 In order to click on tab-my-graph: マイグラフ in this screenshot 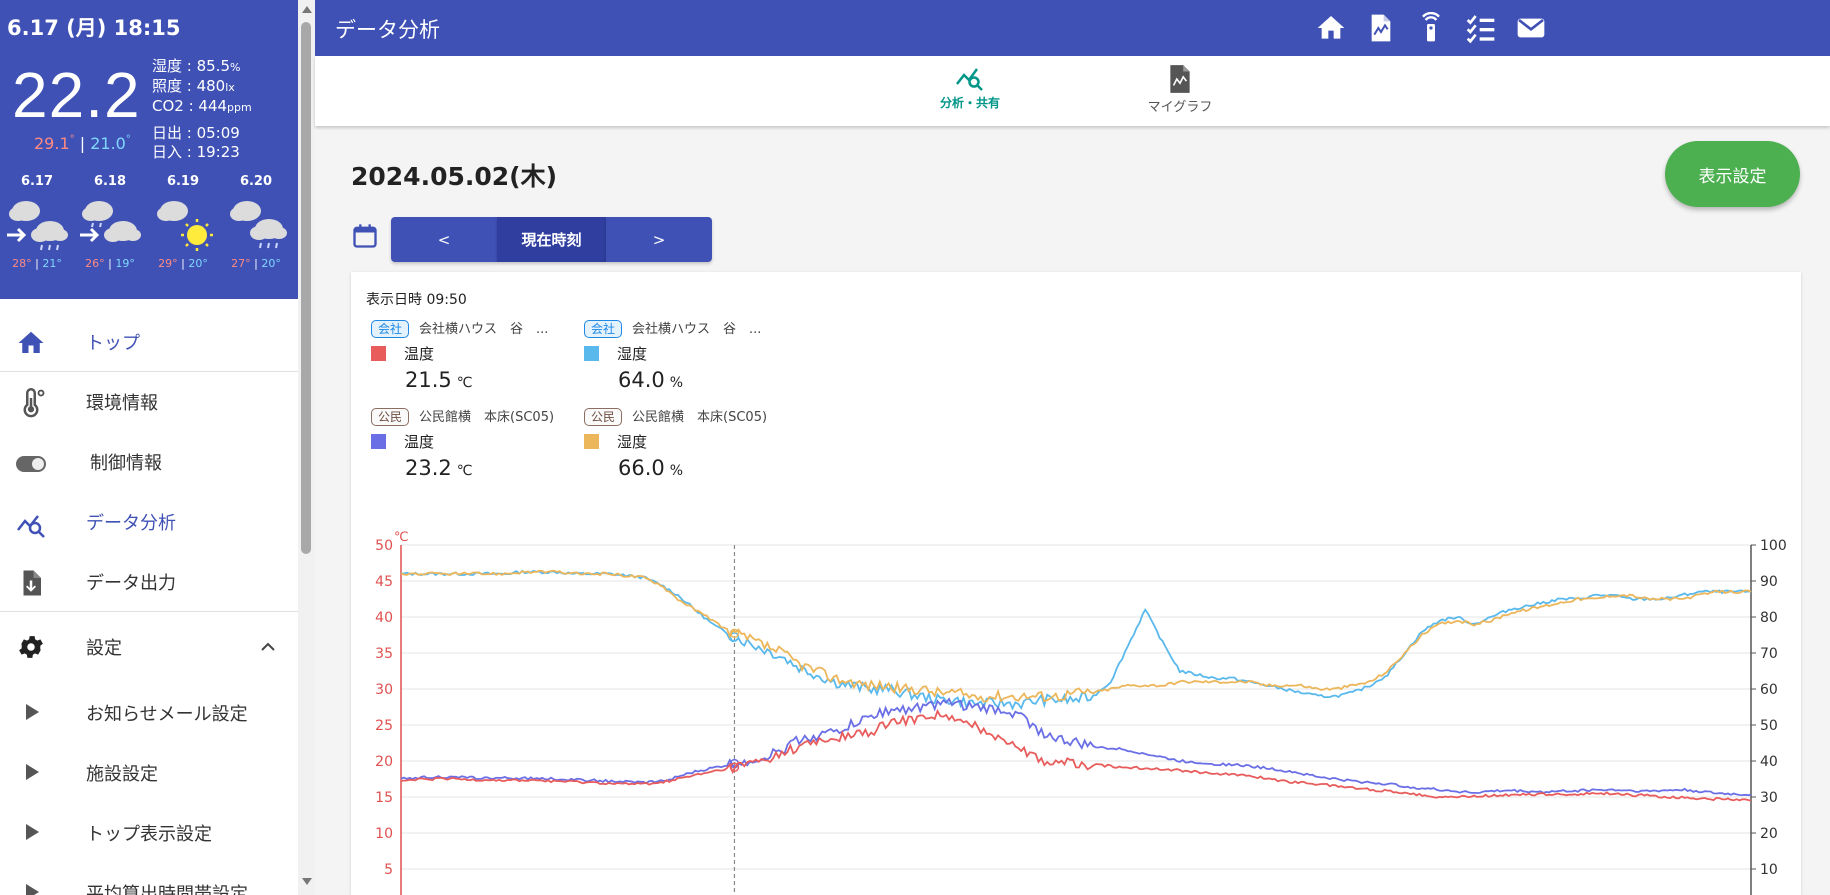, I will do `click(1180, 89)`.